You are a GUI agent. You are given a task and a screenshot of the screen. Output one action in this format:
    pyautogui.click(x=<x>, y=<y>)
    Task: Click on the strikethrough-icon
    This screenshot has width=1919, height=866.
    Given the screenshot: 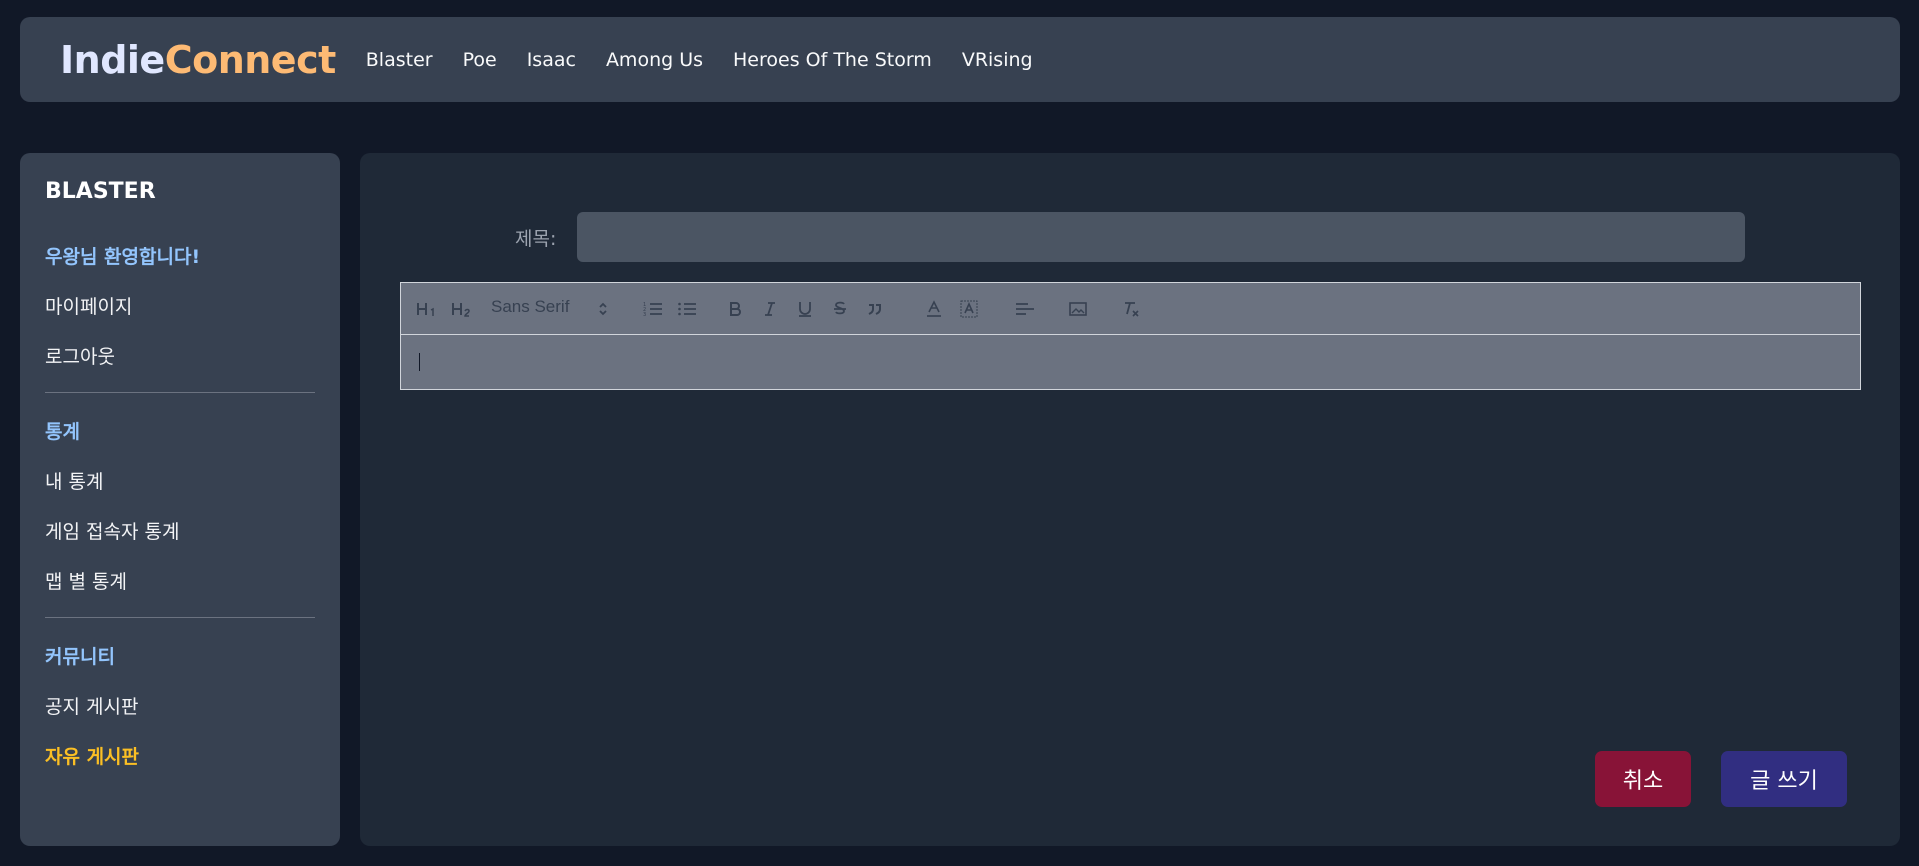 What is the action you would take?
    pyautogui.click(x=840, y=309)
    